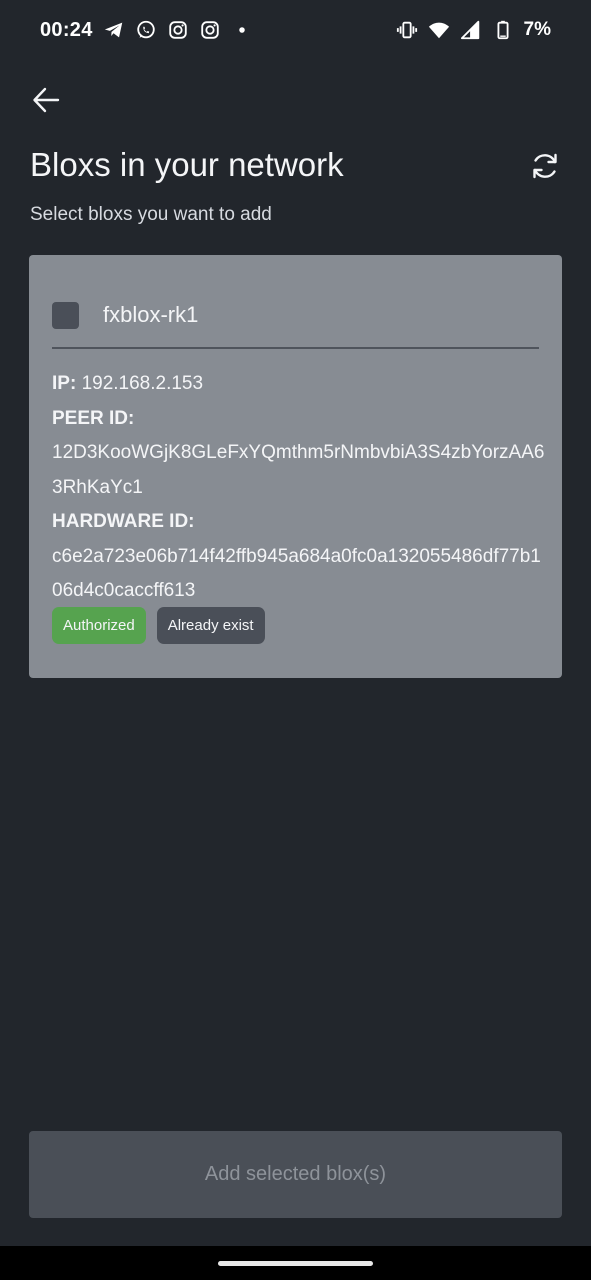 Image resolution: width=591 pixels, height=1280 pixels. I want to click on home-indicator, so click(295, 1263).